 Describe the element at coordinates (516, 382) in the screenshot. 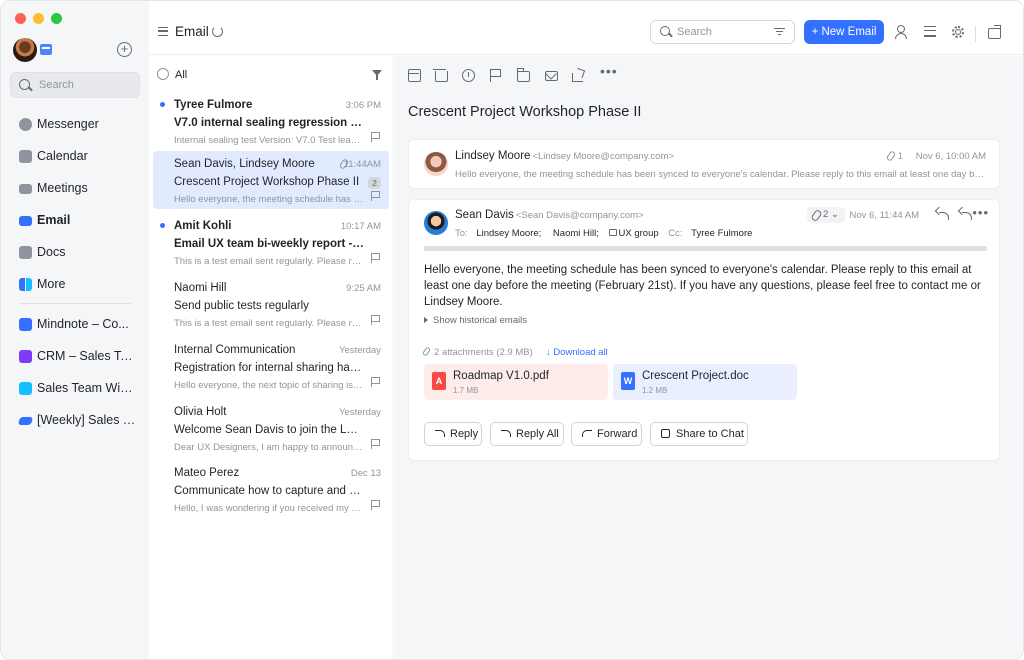

I see `attachment-file: A Roadmap V1.0.pdf 1.7 MB` at that location.